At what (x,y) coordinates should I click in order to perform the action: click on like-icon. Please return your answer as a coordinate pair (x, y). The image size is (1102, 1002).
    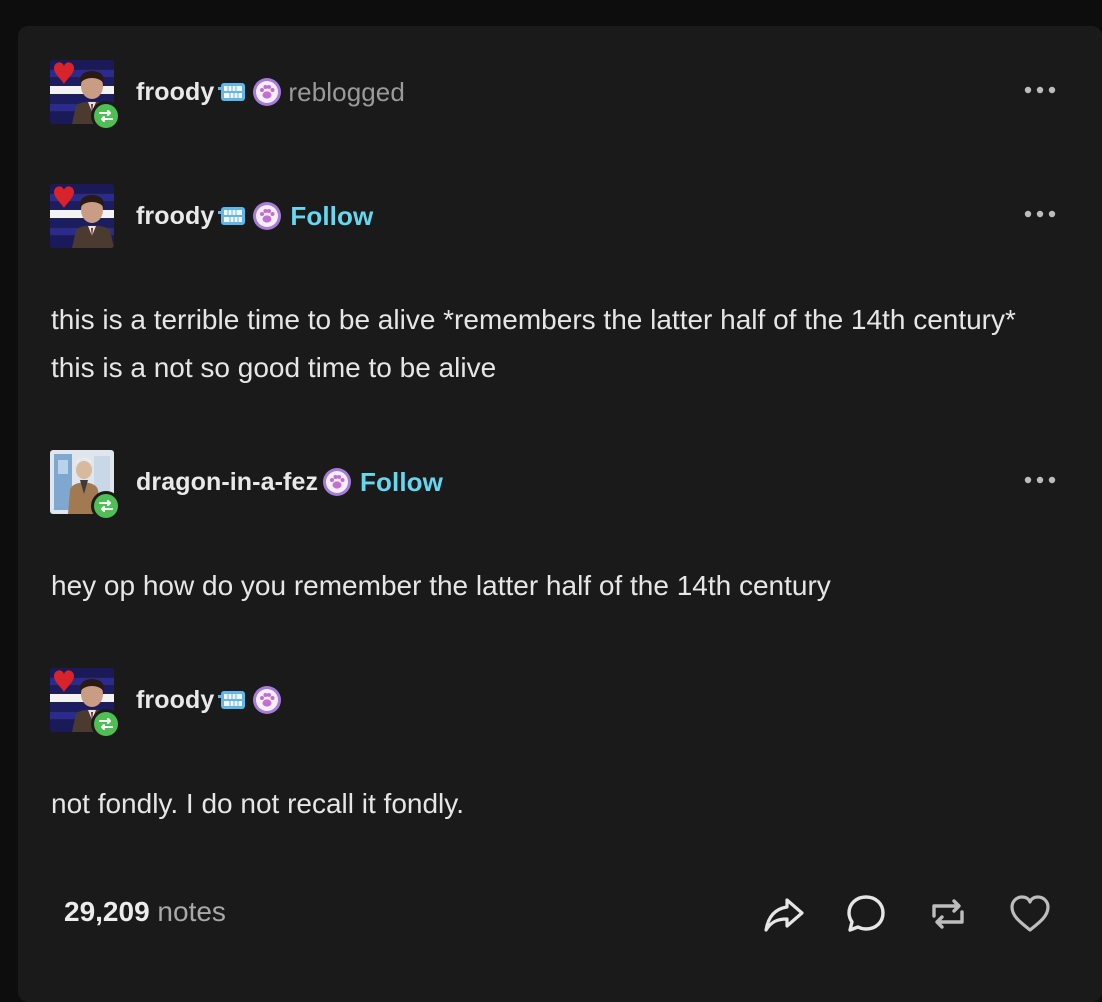
    Looking at the image, I should click on (1030, 914).